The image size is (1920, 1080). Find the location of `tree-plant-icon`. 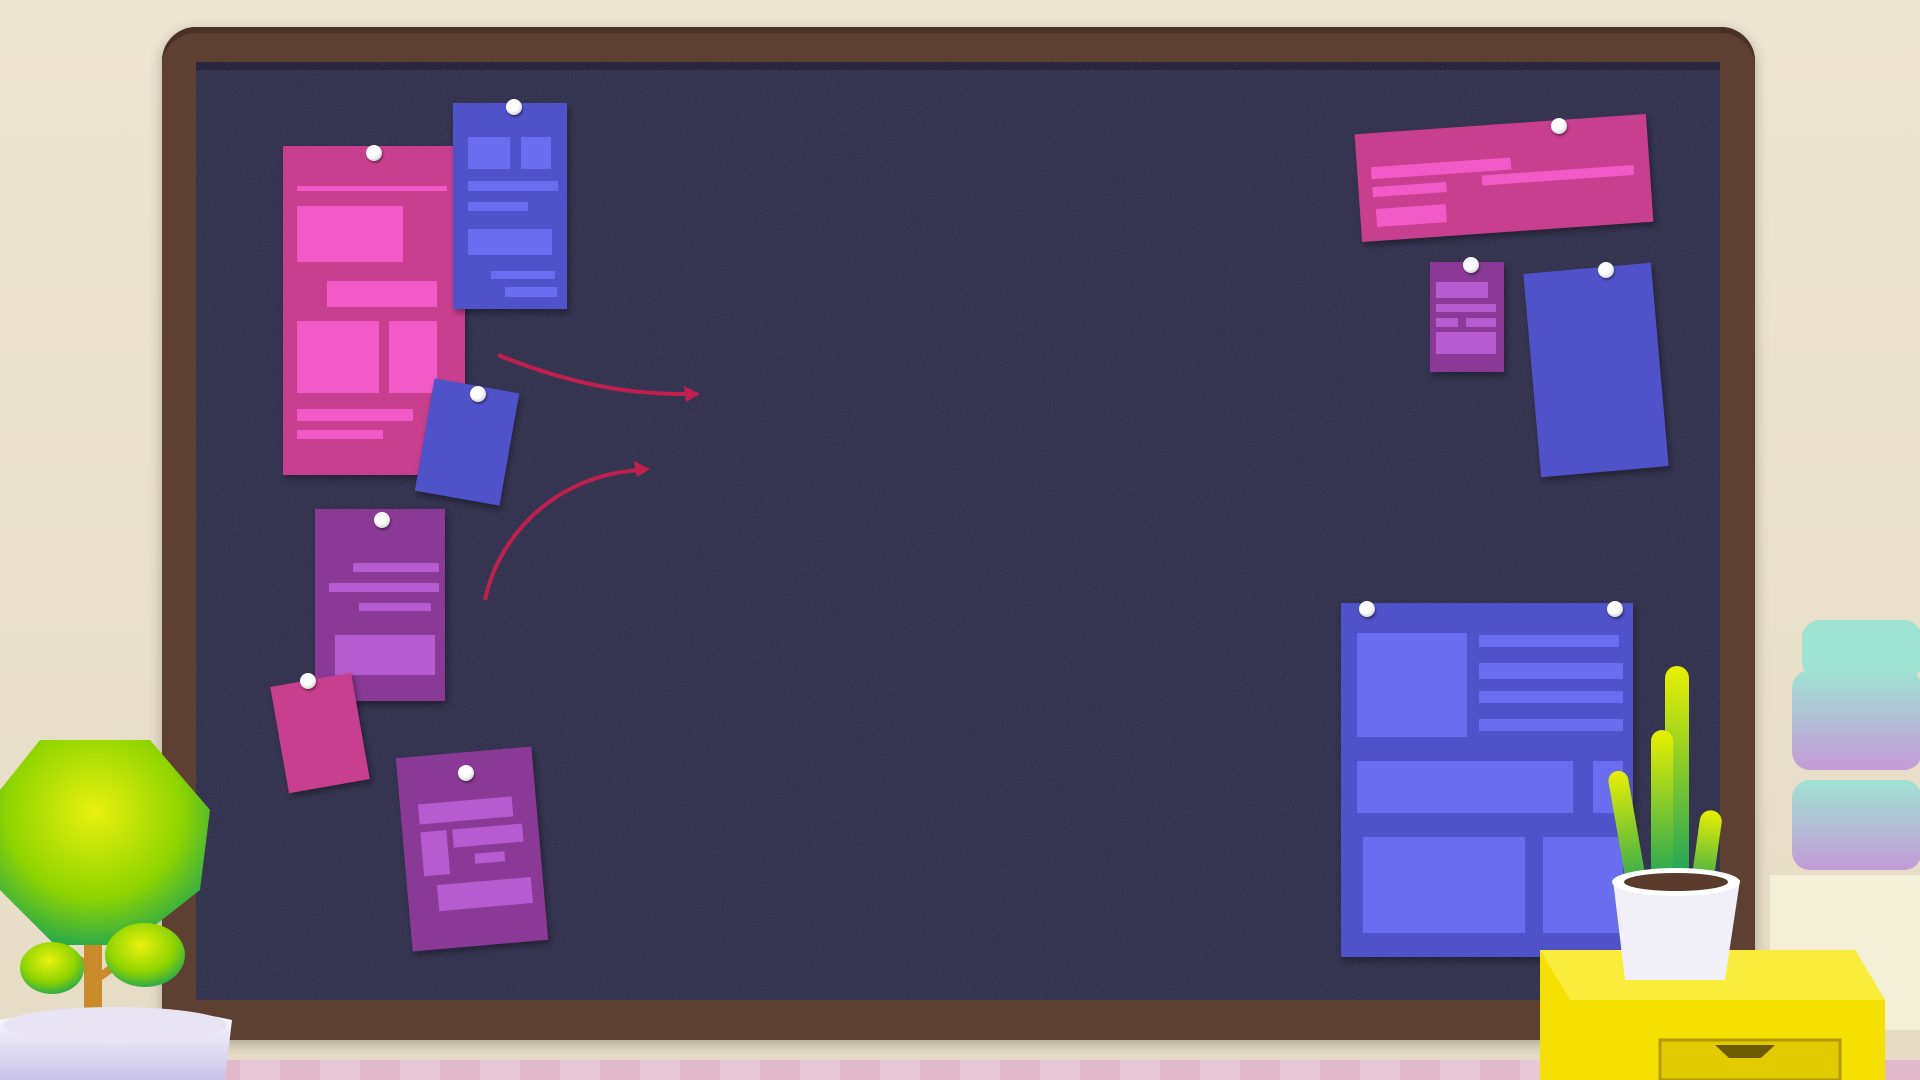

tree-plant-icon is located at coordinates (116, 910).